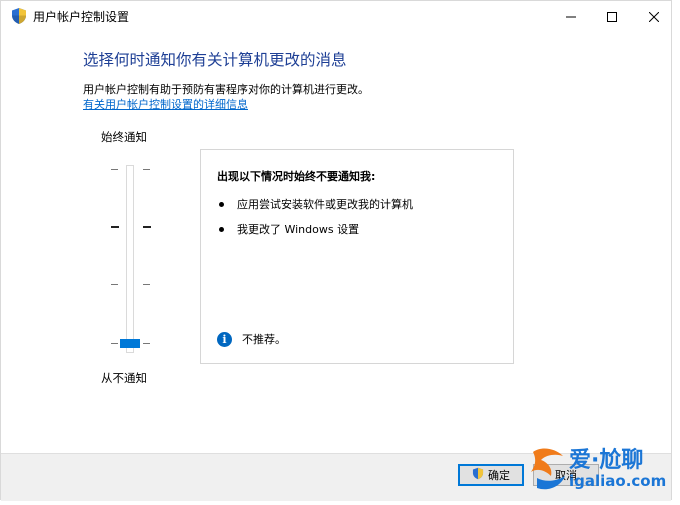 The width and height of the screenshot is (680, 505). I want to click on slider-track, so click(130, 259).